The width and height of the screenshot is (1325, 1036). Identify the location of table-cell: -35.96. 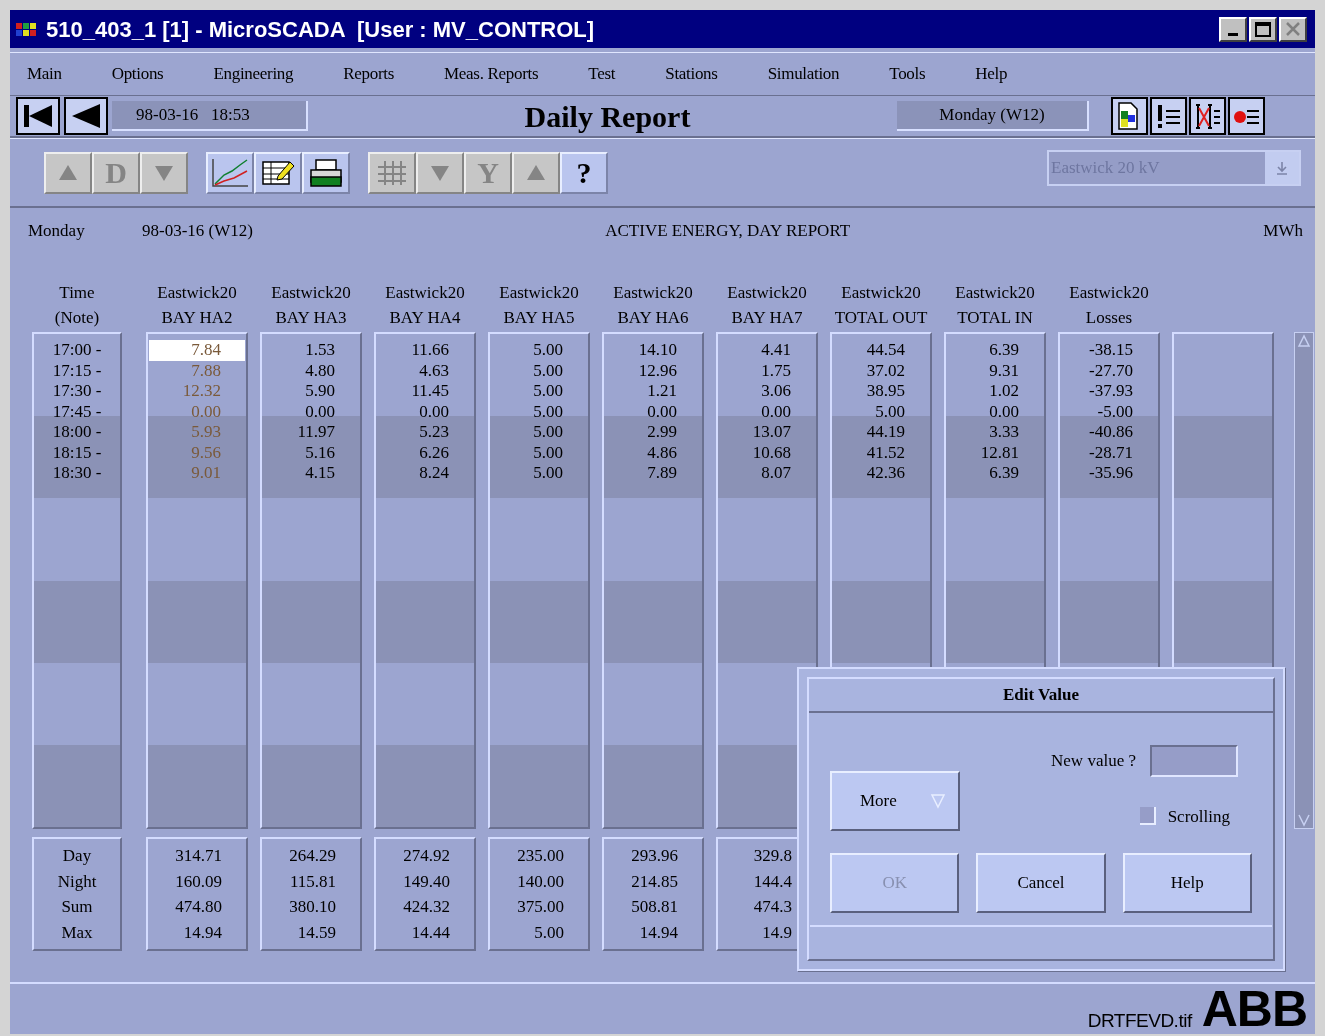
(1109, 473).